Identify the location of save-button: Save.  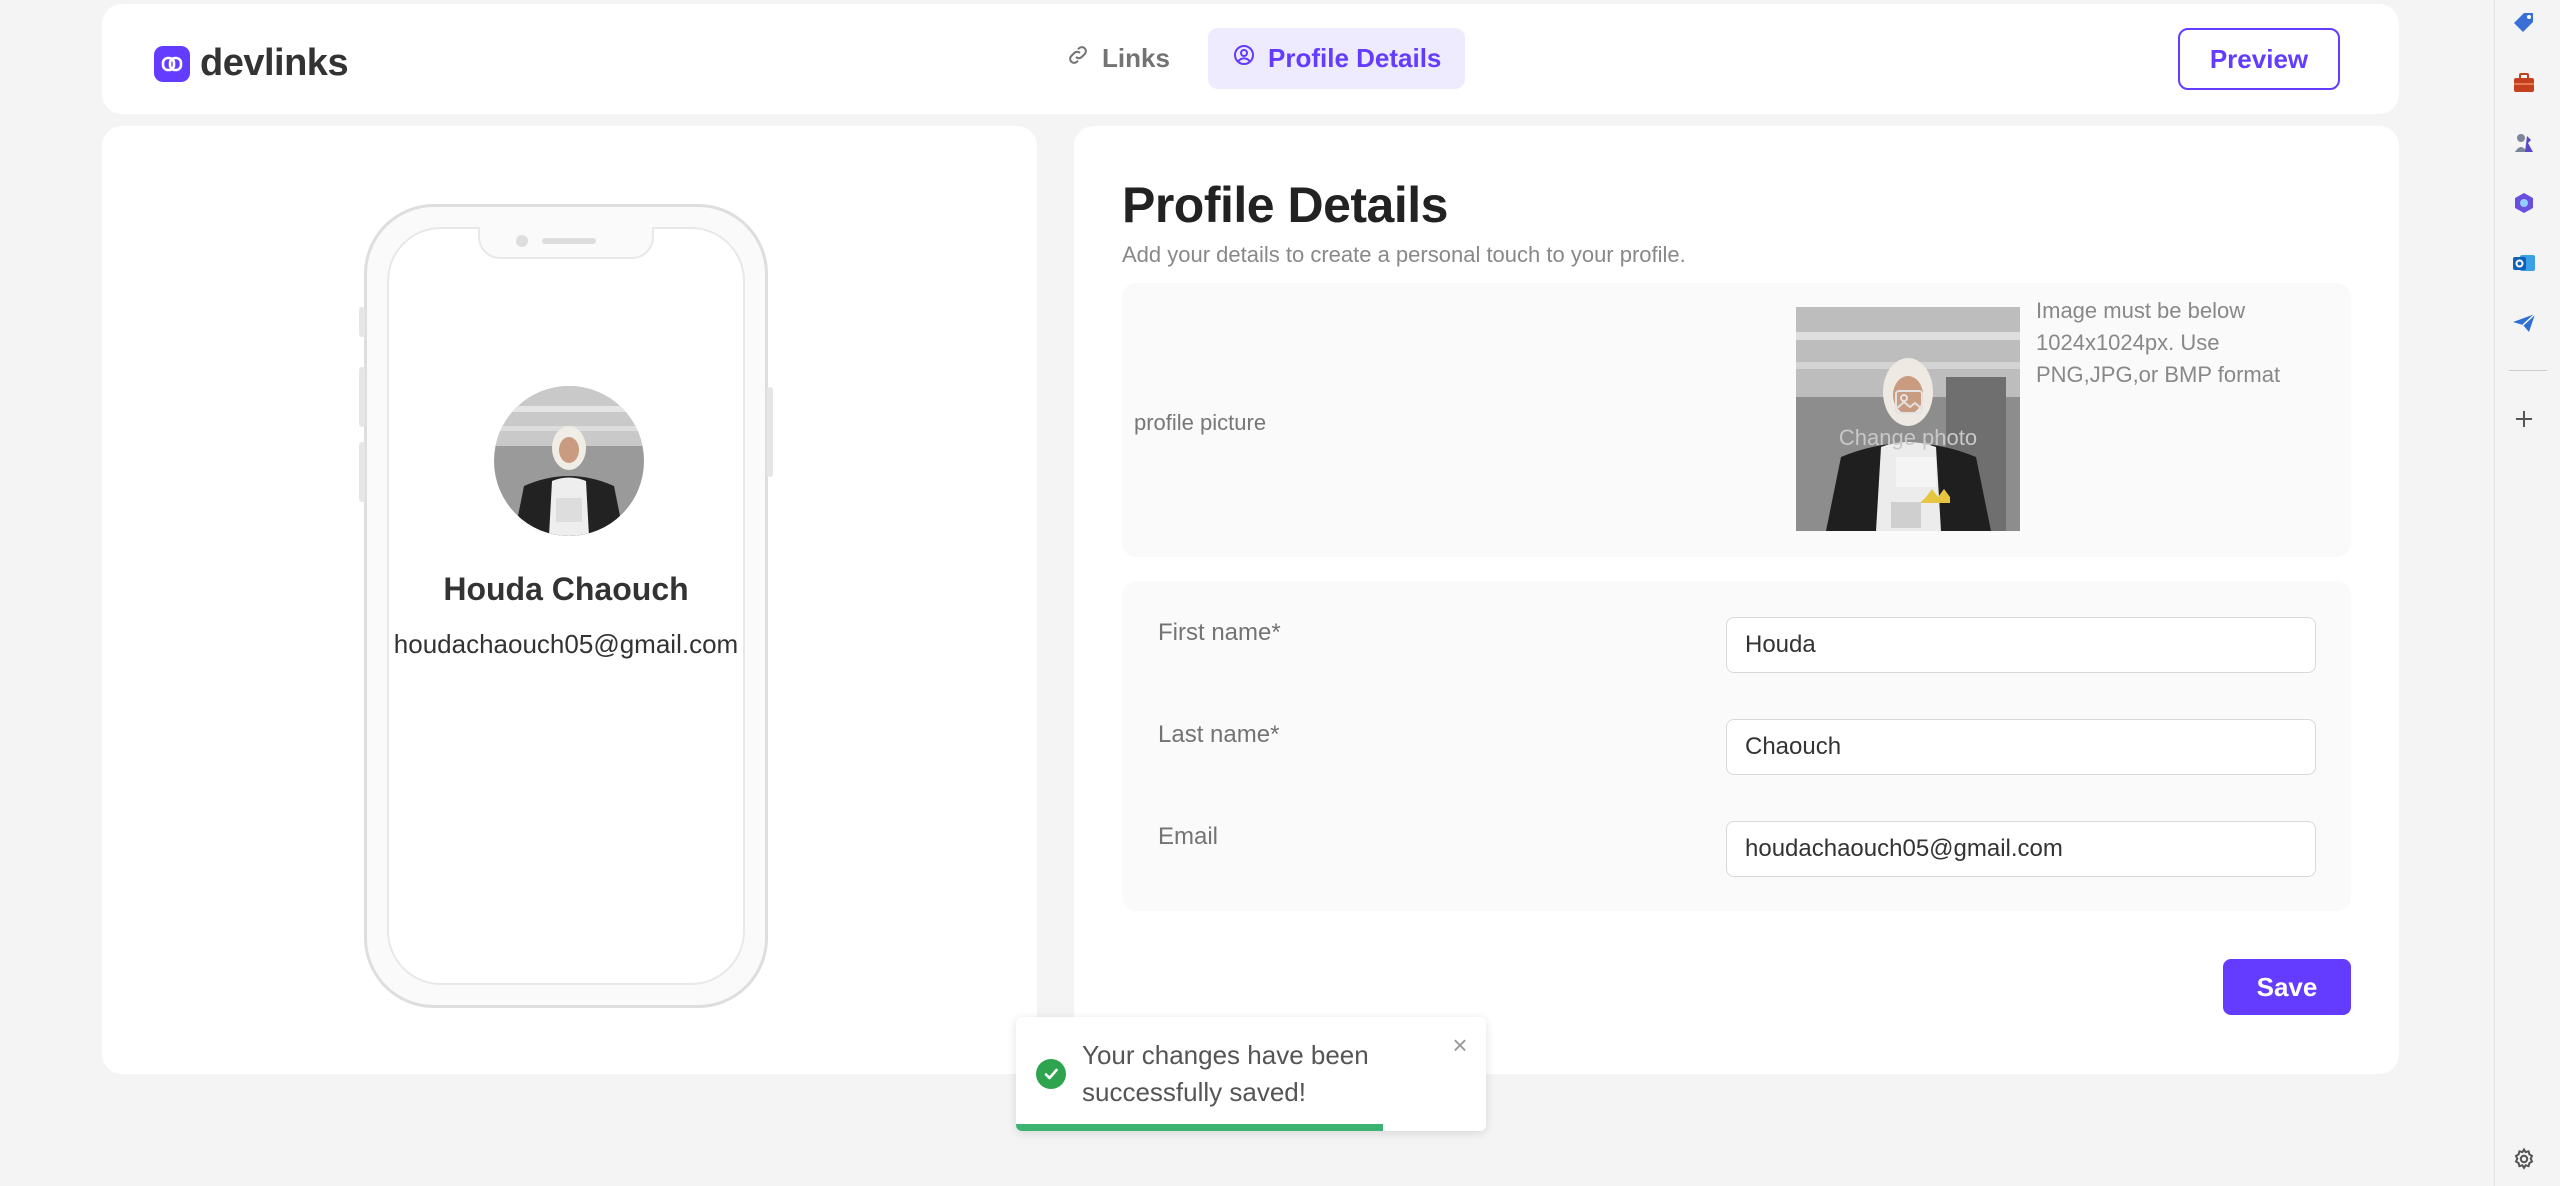
(2287, 987).